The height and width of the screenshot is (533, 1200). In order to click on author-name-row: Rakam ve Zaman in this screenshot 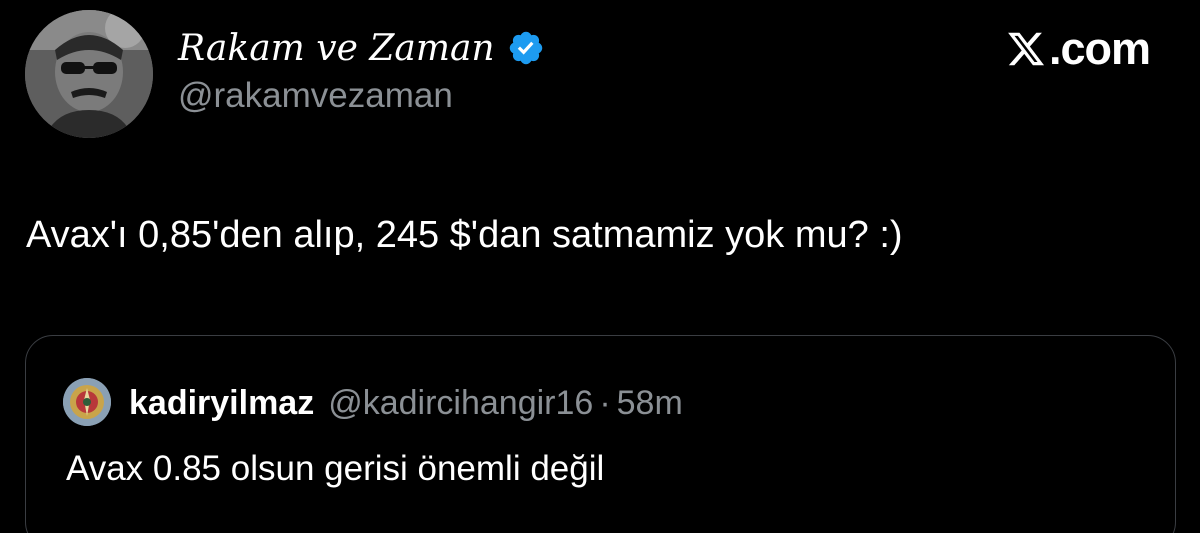, I will do `click(361, 48)`.